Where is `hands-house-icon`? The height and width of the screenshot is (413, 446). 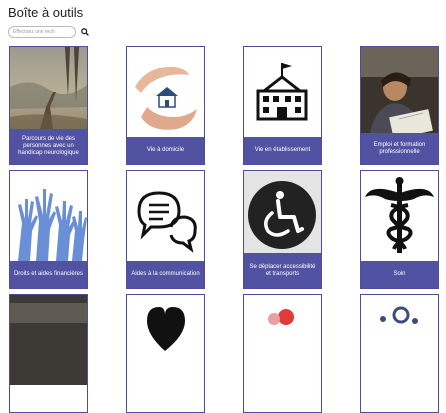 hands-house-icon is located at coordinates (165, 92).